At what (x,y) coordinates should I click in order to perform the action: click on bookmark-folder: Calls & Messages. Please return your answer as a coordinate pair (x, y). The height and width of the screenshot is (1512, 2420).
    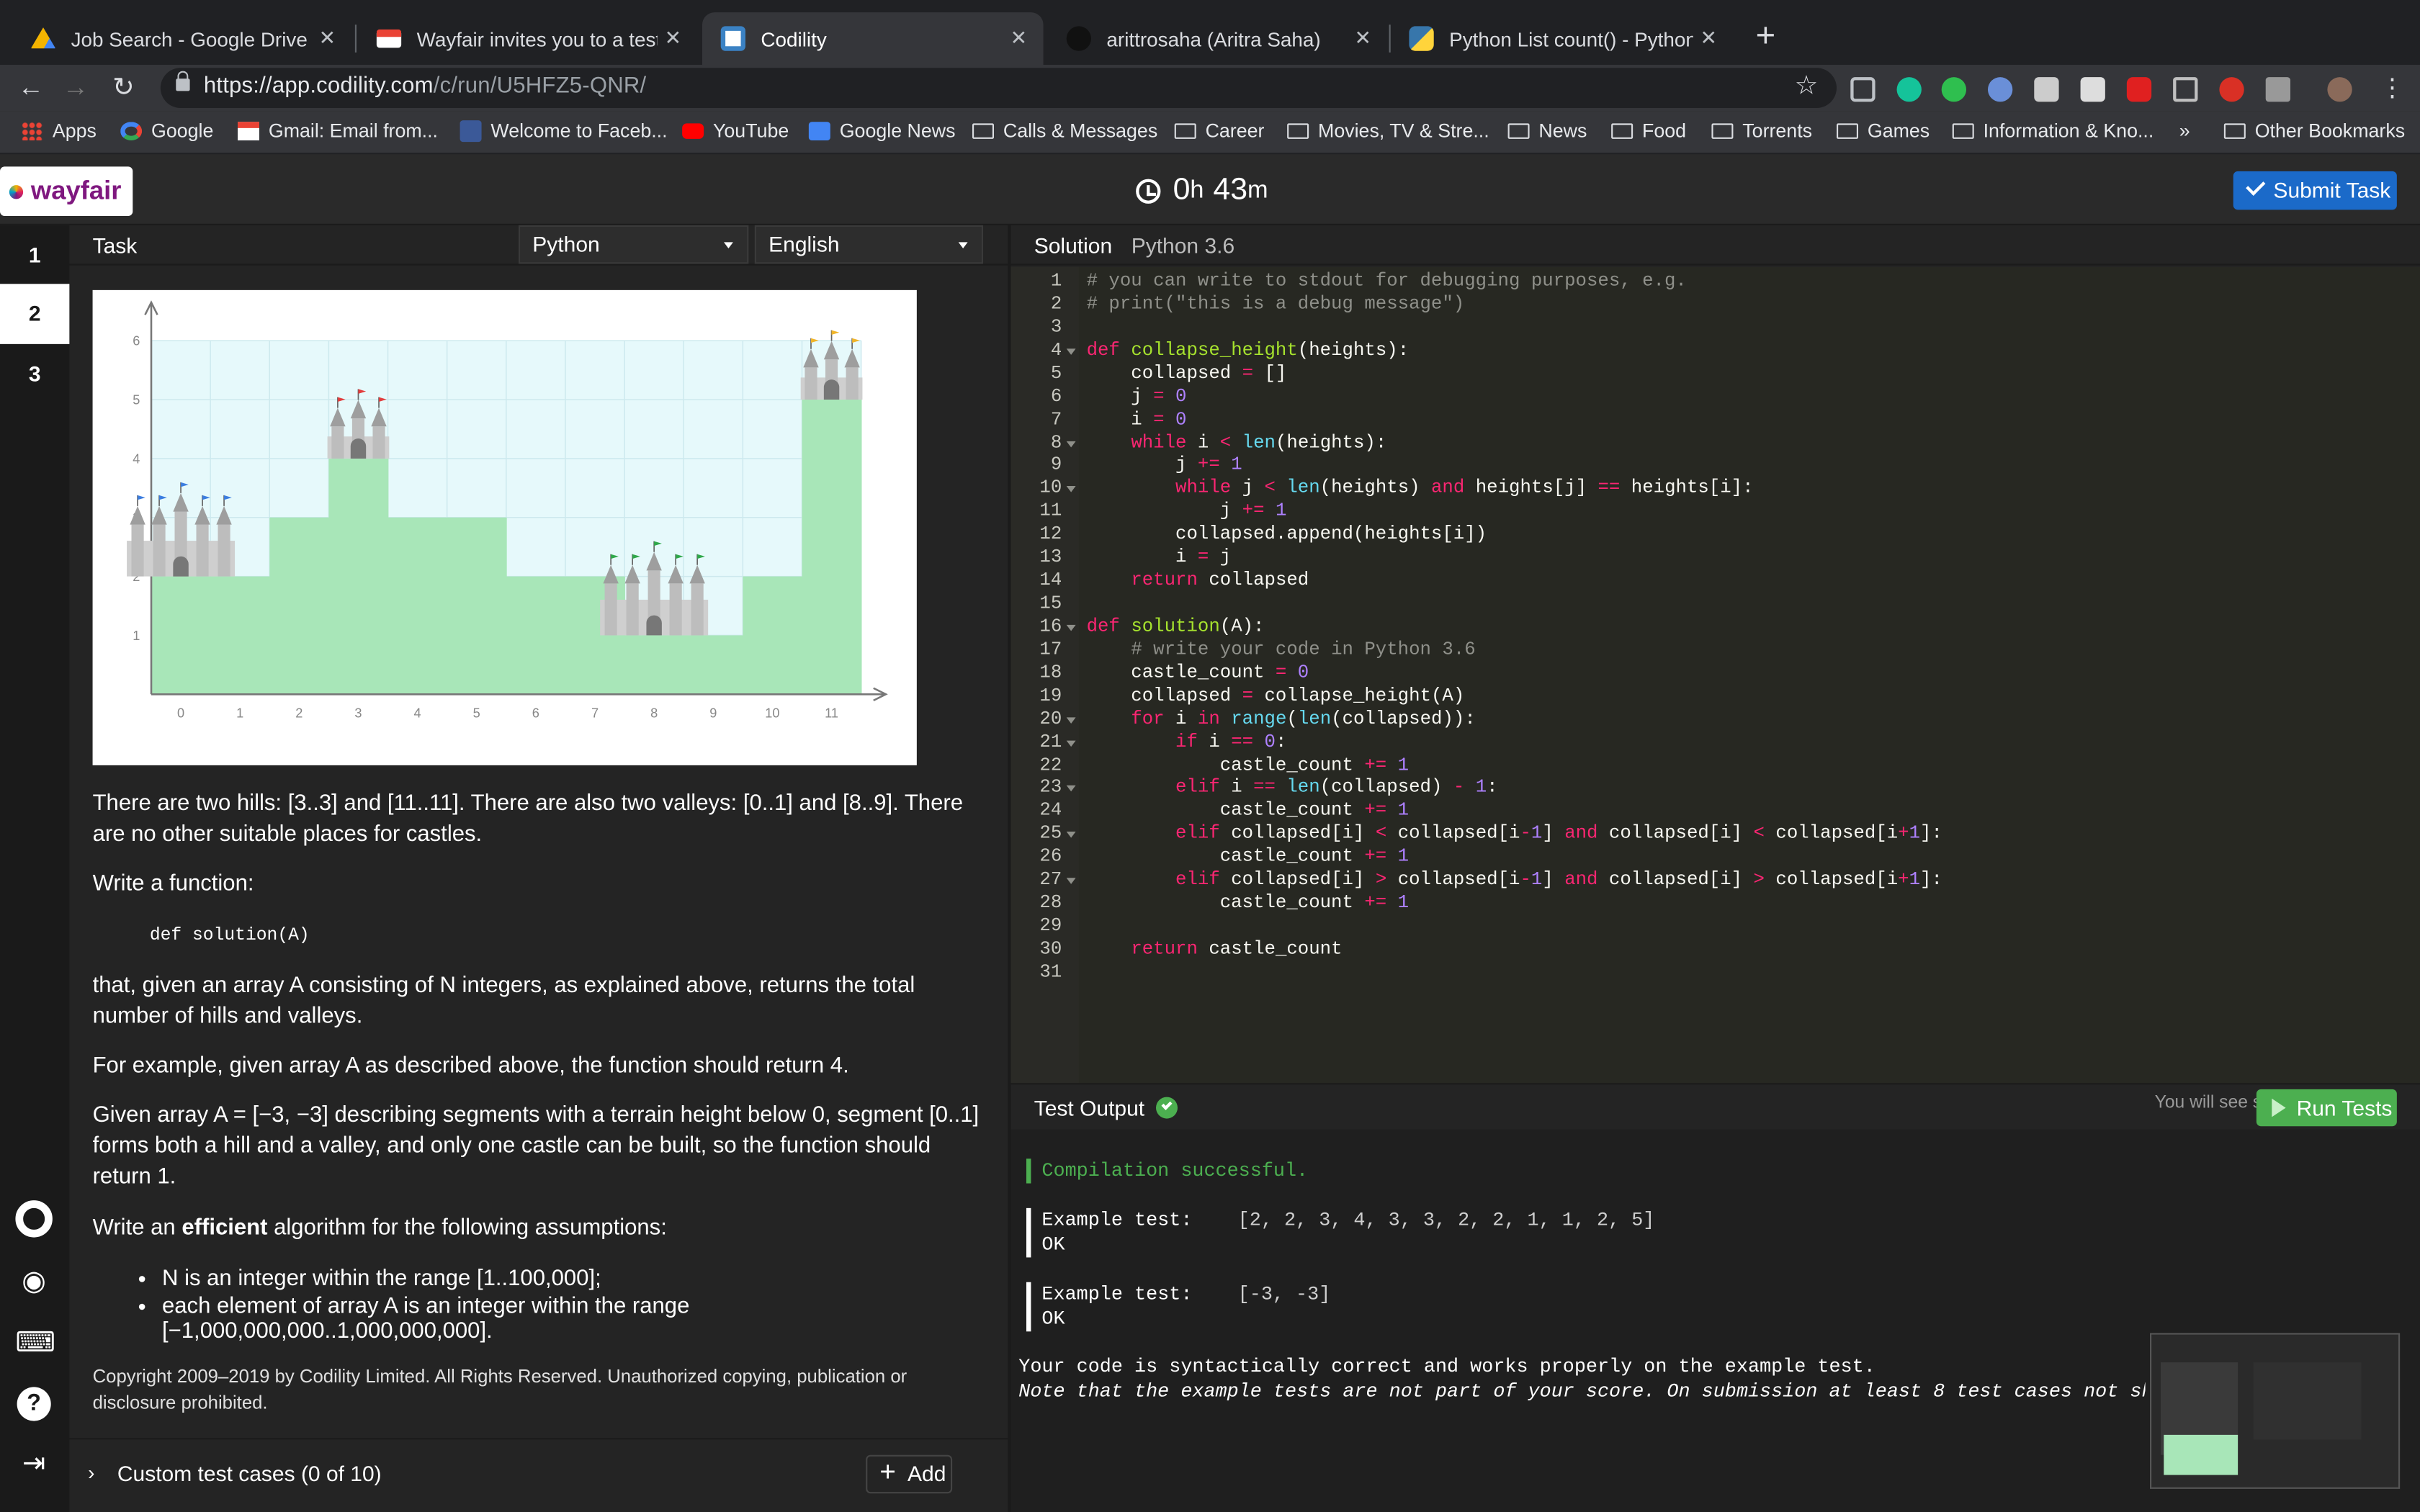
    Looking at the image, I should click on (1064, 131).